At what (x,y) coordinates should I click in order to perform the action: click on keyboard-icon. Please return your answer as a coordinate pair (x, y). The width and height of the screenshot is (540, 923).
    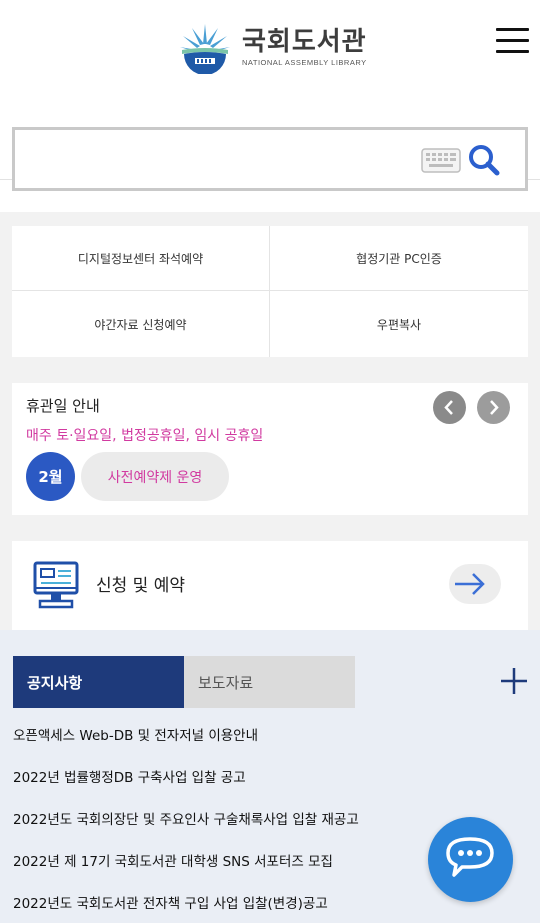
    Looking at the image, I should click on (441, 160).